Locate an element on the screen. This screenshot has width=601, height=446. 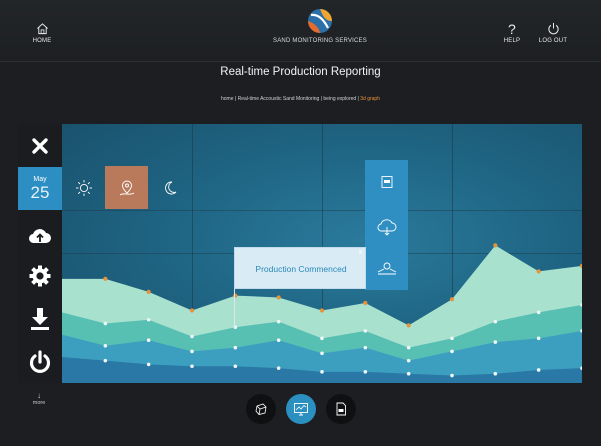
close-button is located at coordinates (40, 145).